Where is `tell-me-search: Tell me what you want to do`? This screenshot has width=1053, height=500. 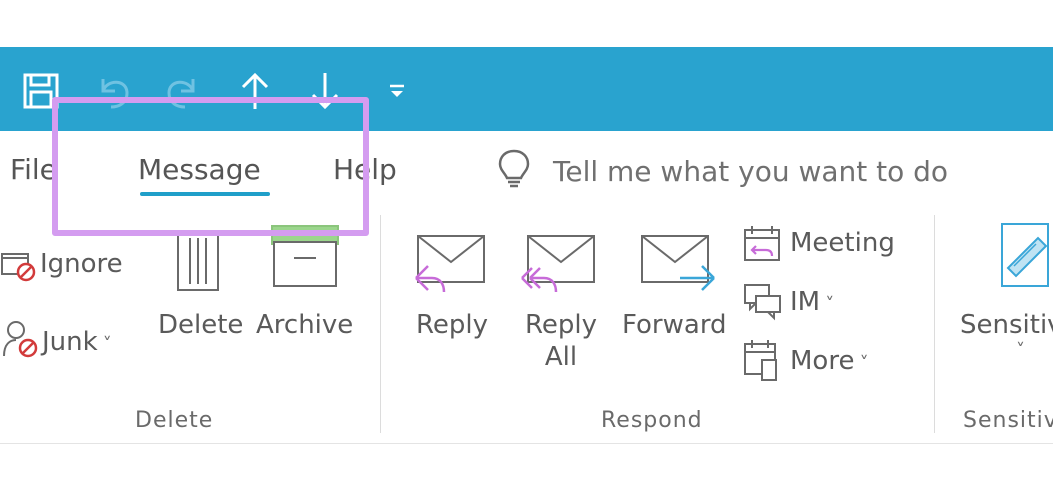
tell-me-search: Tell me what you want to do is located at coordinates (722, 171).